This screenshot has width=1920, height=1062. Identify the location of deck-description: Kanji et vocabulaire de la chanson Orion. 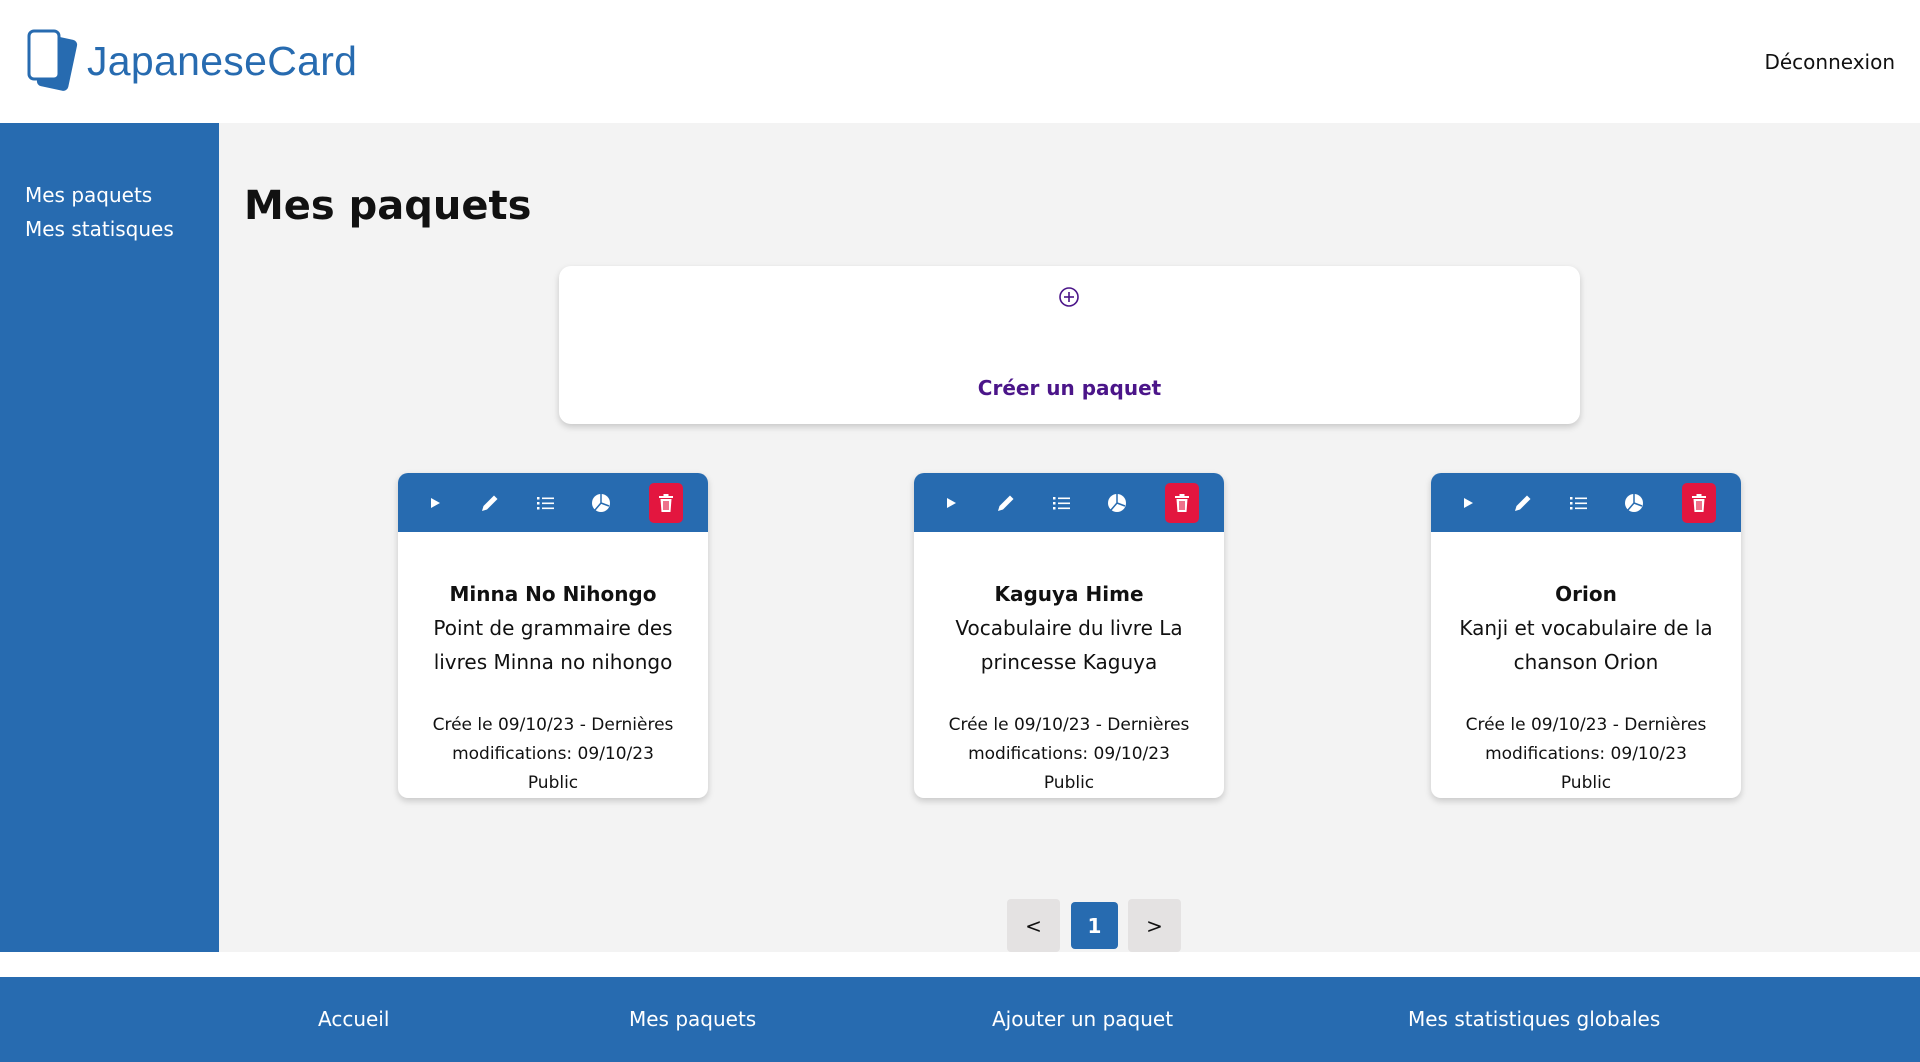
(1586, 645).